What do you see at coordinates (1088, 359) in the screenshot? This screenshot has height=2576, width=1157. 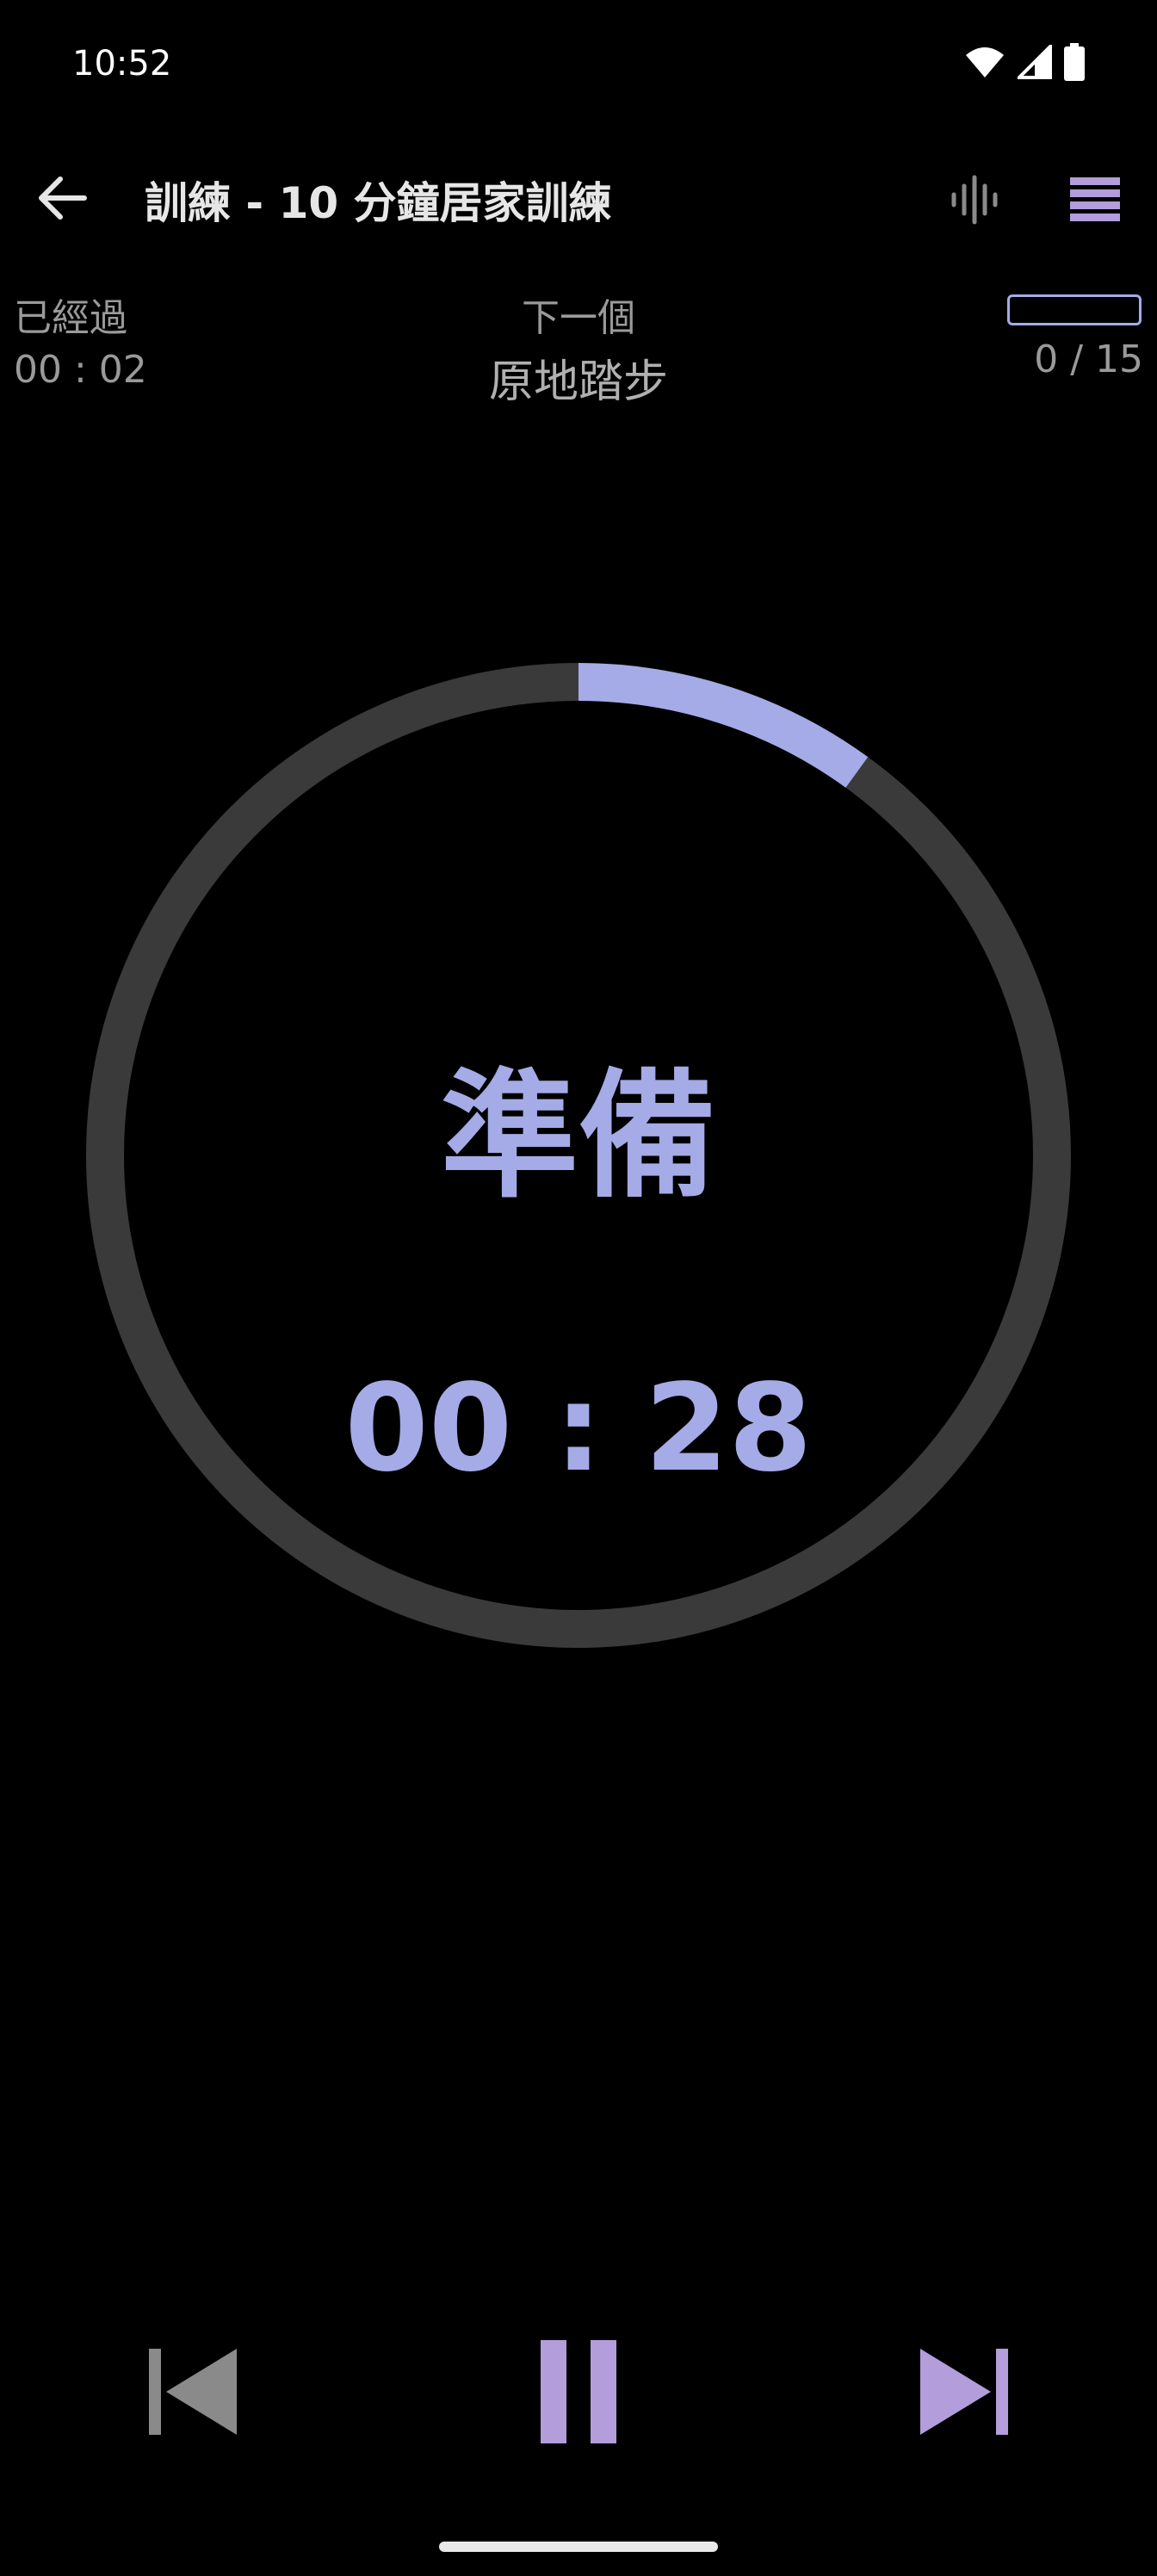 I see `exercise-count: 0 / 15` at bounding box center [1088, 359].